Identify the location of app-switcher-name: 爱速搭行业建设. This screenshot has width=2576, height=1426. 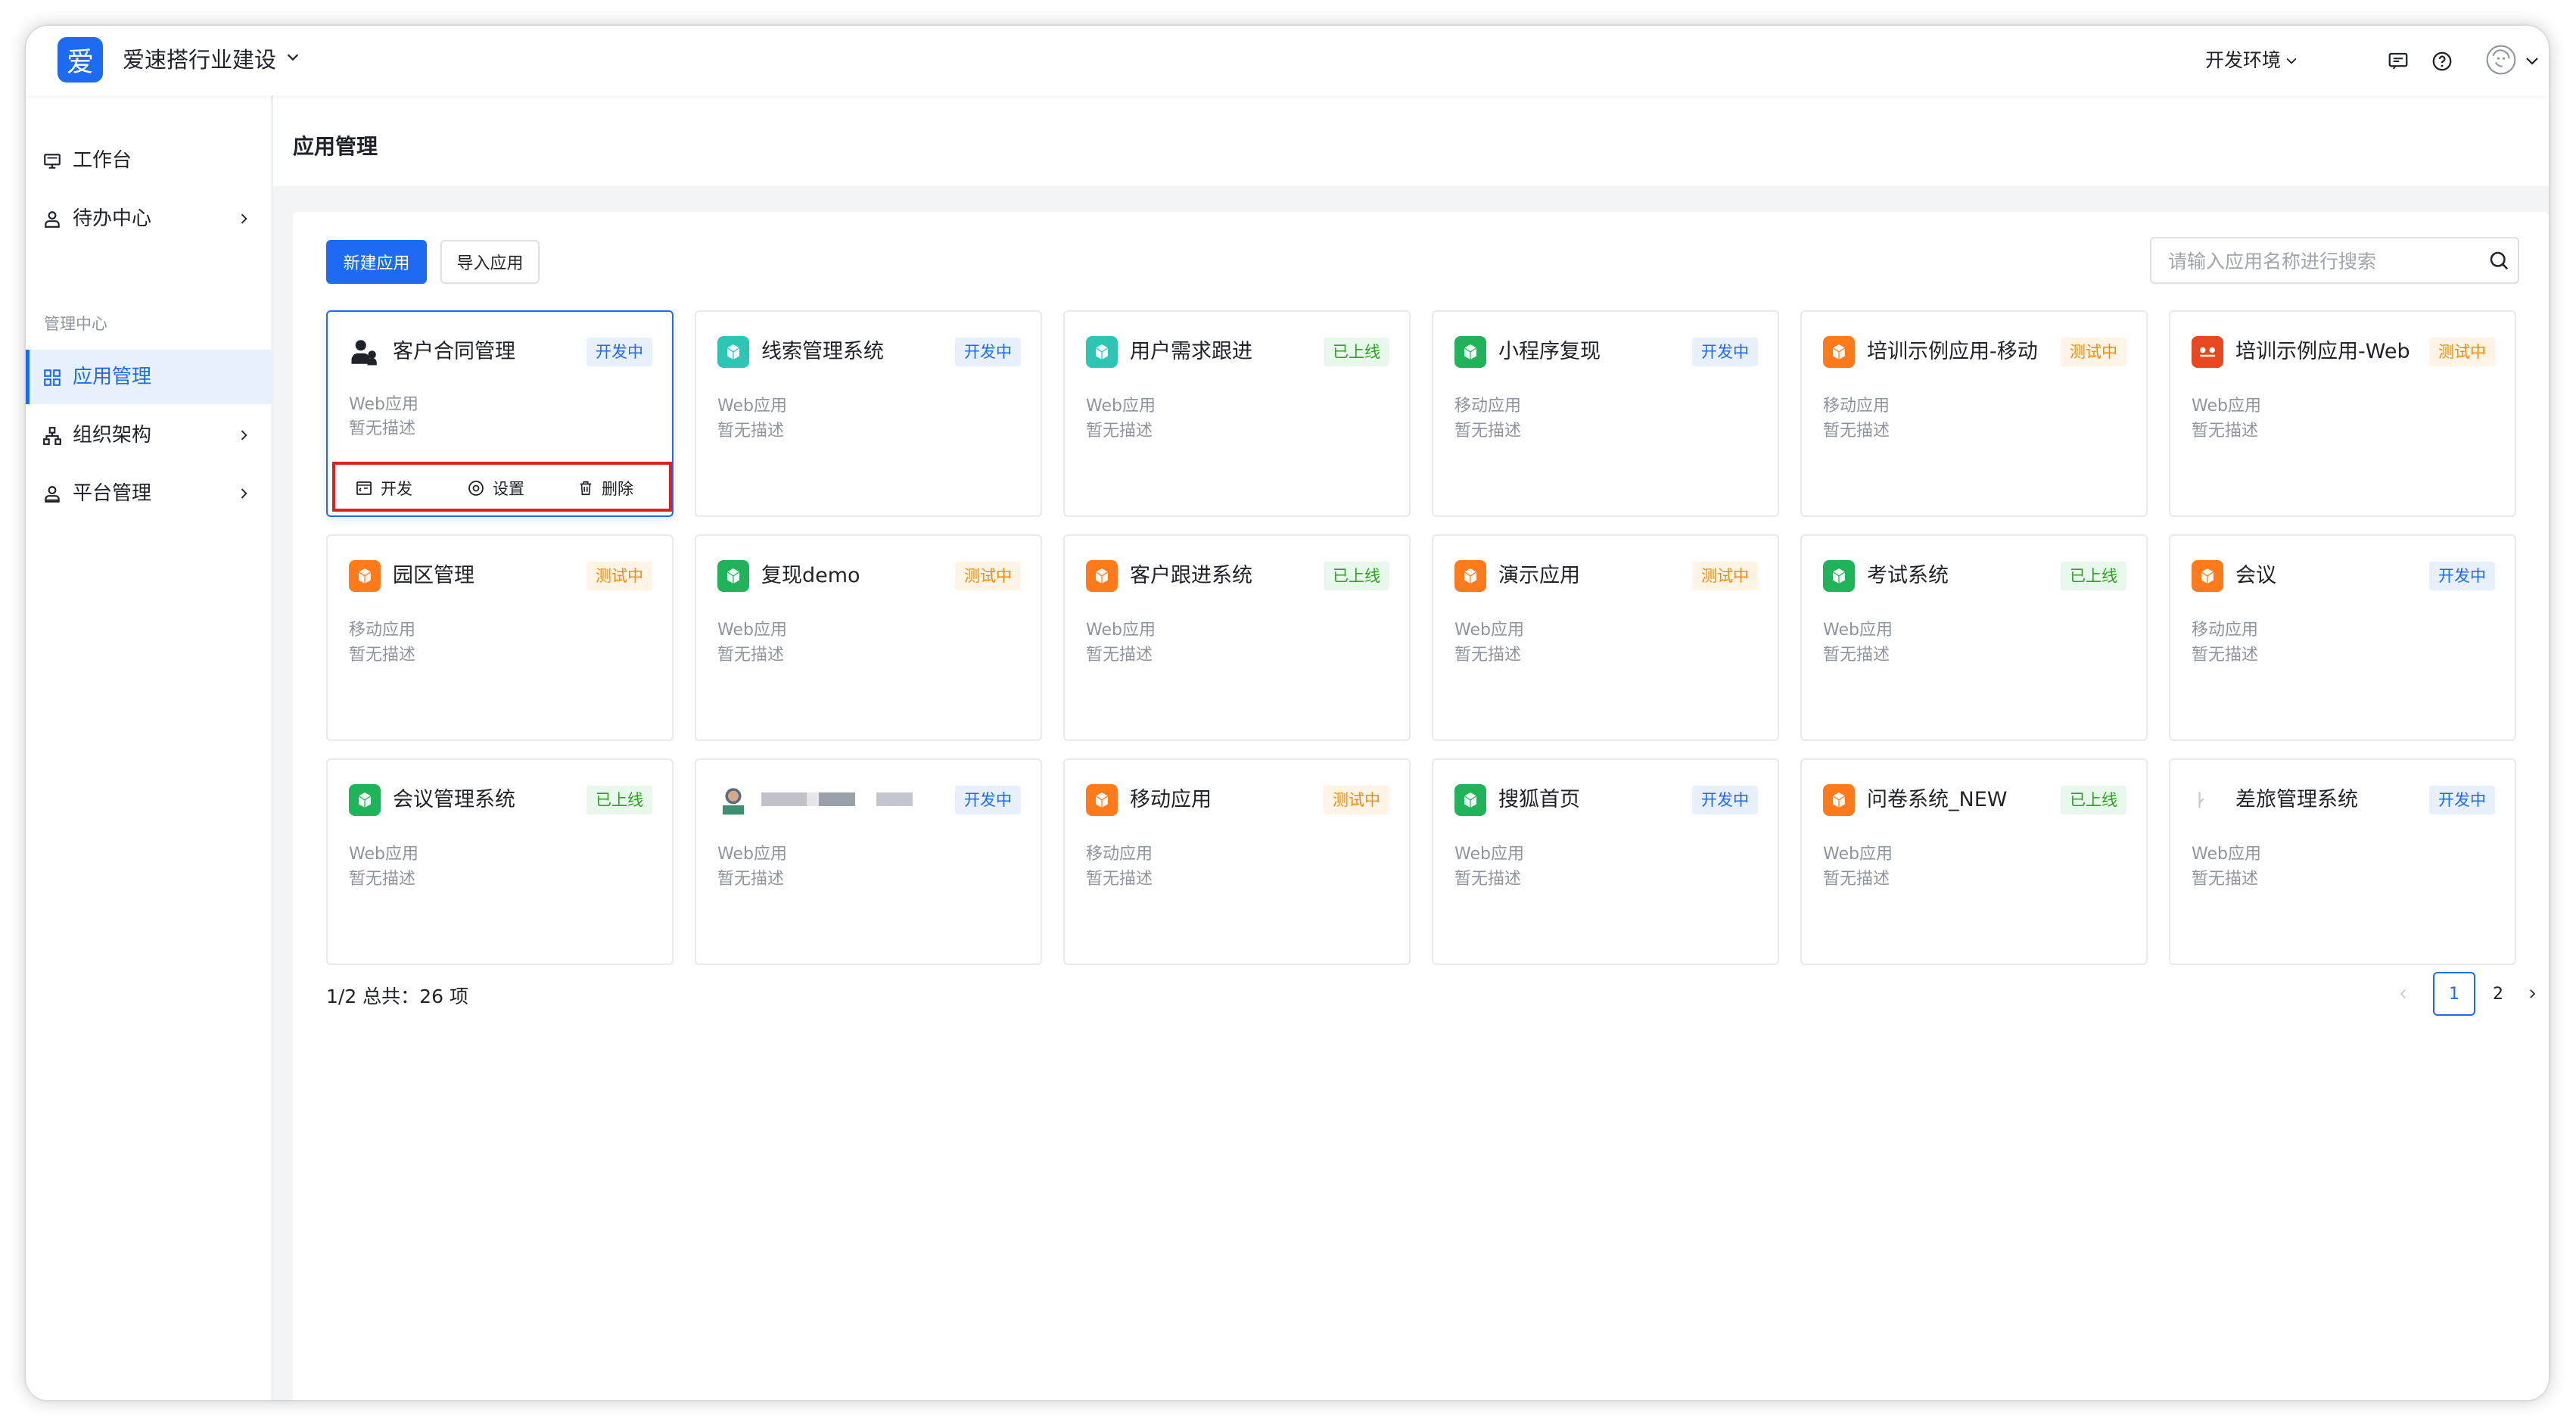
(199, 60).